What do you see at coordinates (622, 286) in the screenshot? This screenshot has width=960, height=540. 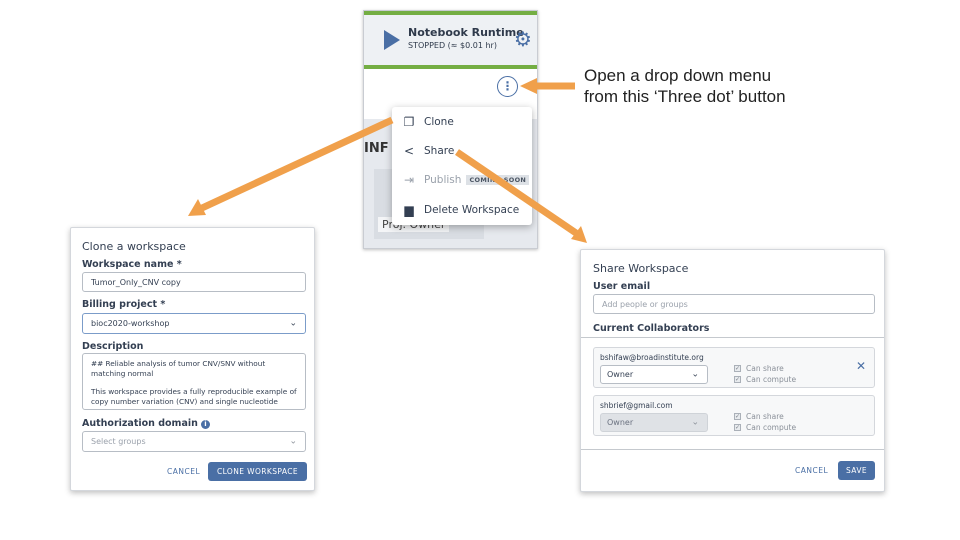 I see `user-email-label: User email` at bounding box center [622, 286].